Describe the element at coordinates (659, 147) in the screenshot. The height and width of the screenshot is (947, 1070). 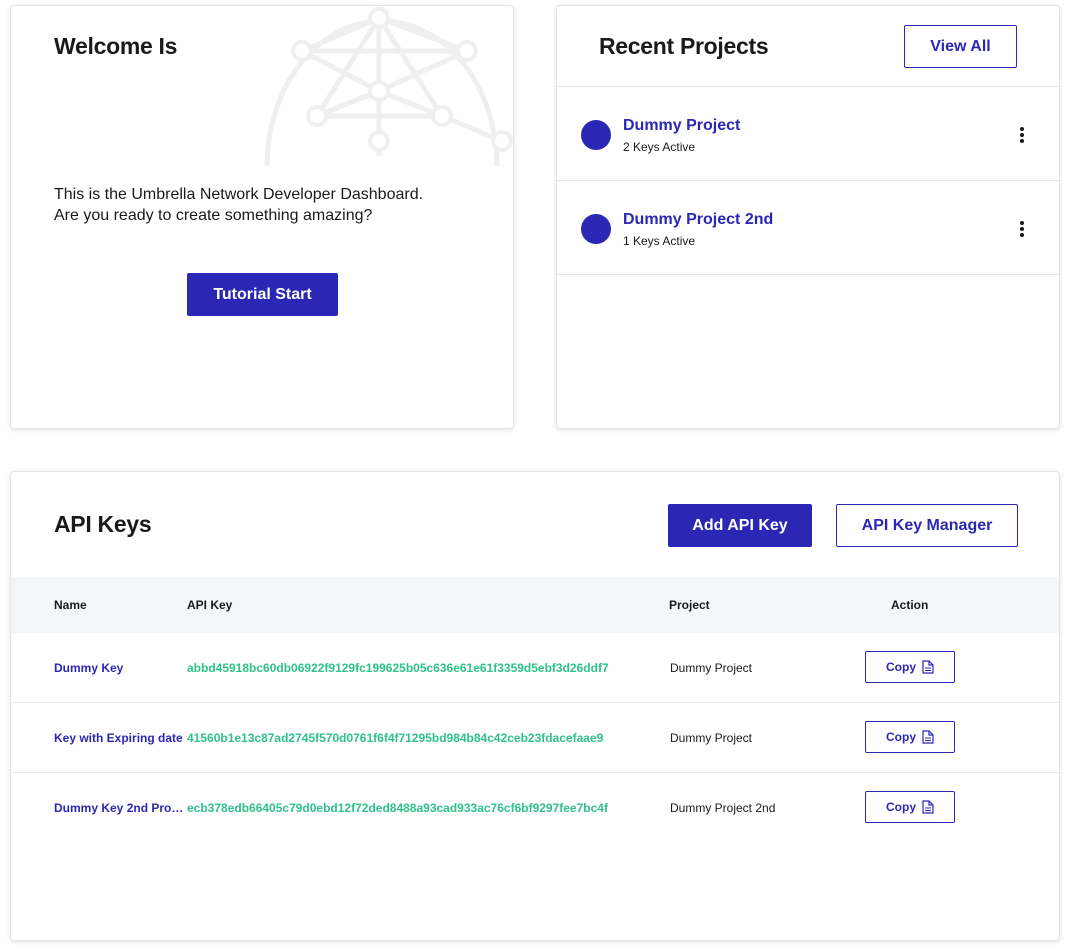
I see `project-keys-count: 2 Keys Active` at that location.